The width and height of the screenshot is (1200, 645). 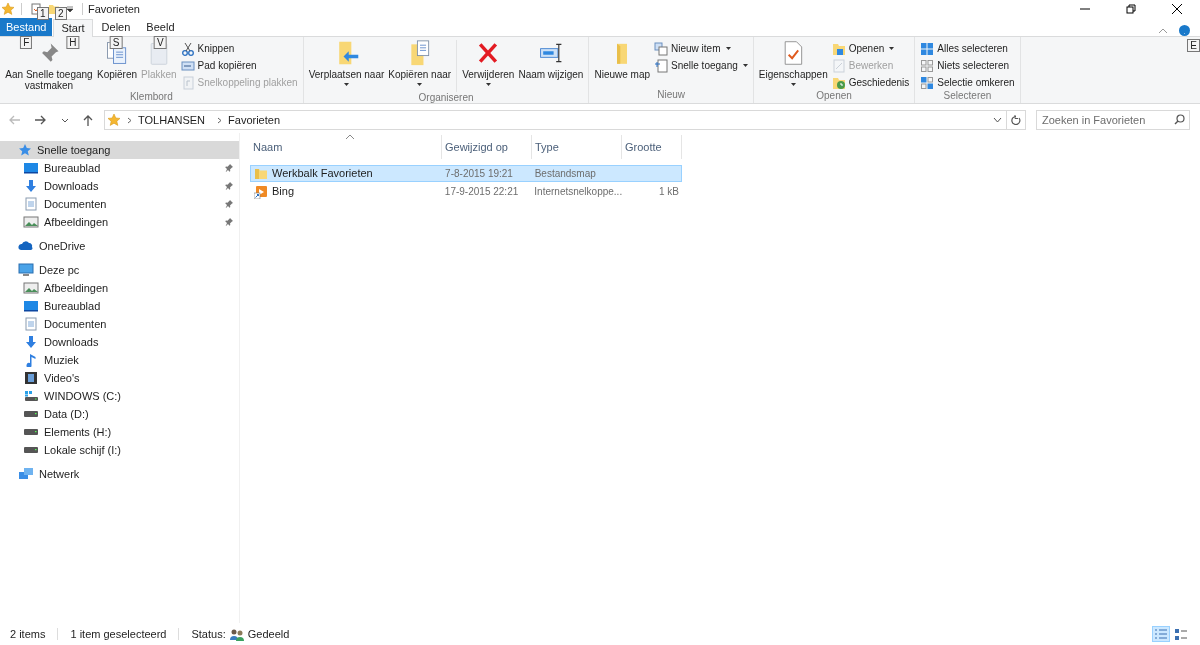 What do you see at coordinates (661, 48) in the screenshot?
I see `new-item-icon` at bounding box center [661, 48].